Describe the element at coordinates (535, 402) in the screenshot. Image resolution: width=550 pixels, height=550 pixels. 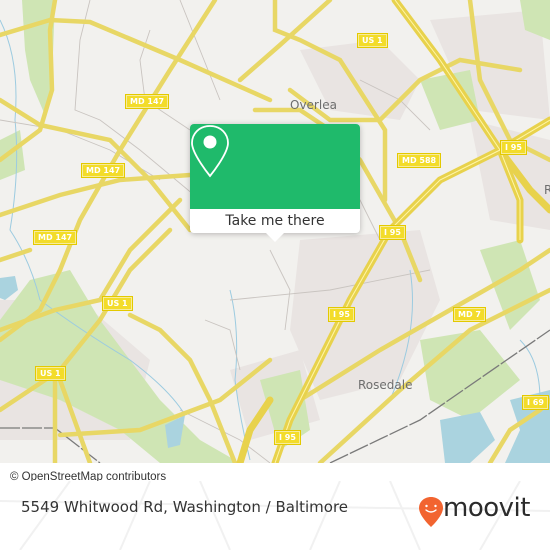
I see `road-shield-i69: I 69` at that location.